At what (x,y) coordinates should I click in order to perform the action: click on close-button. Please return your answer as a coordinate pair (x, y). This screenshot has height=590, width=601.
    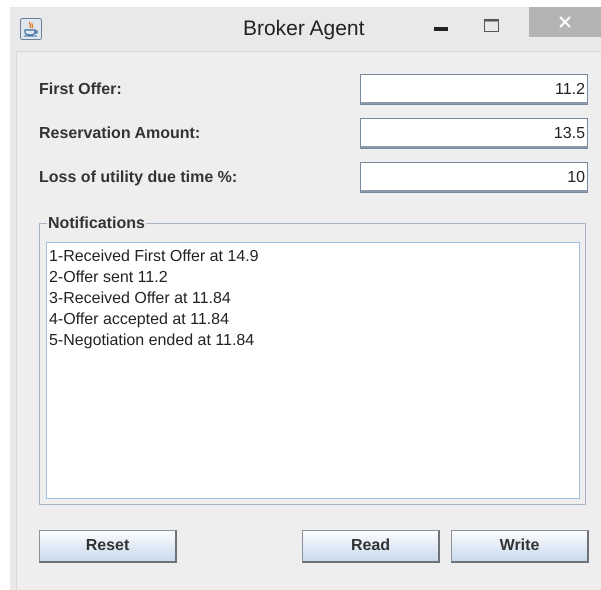
    Looking at the image, I should click on (565, 22).